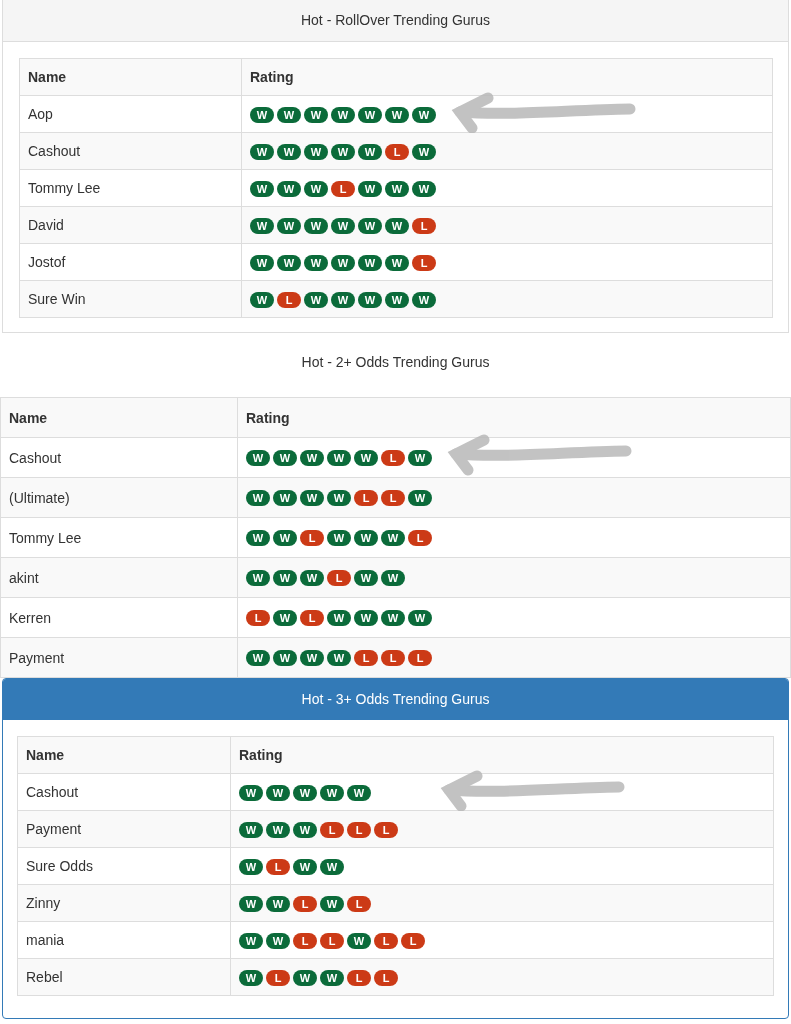 The height and width of the screenshot is (1024, 791). Describe the element at coordinates (119, 617) in the screenshot. I see `table-cell: Kerren` at that location.